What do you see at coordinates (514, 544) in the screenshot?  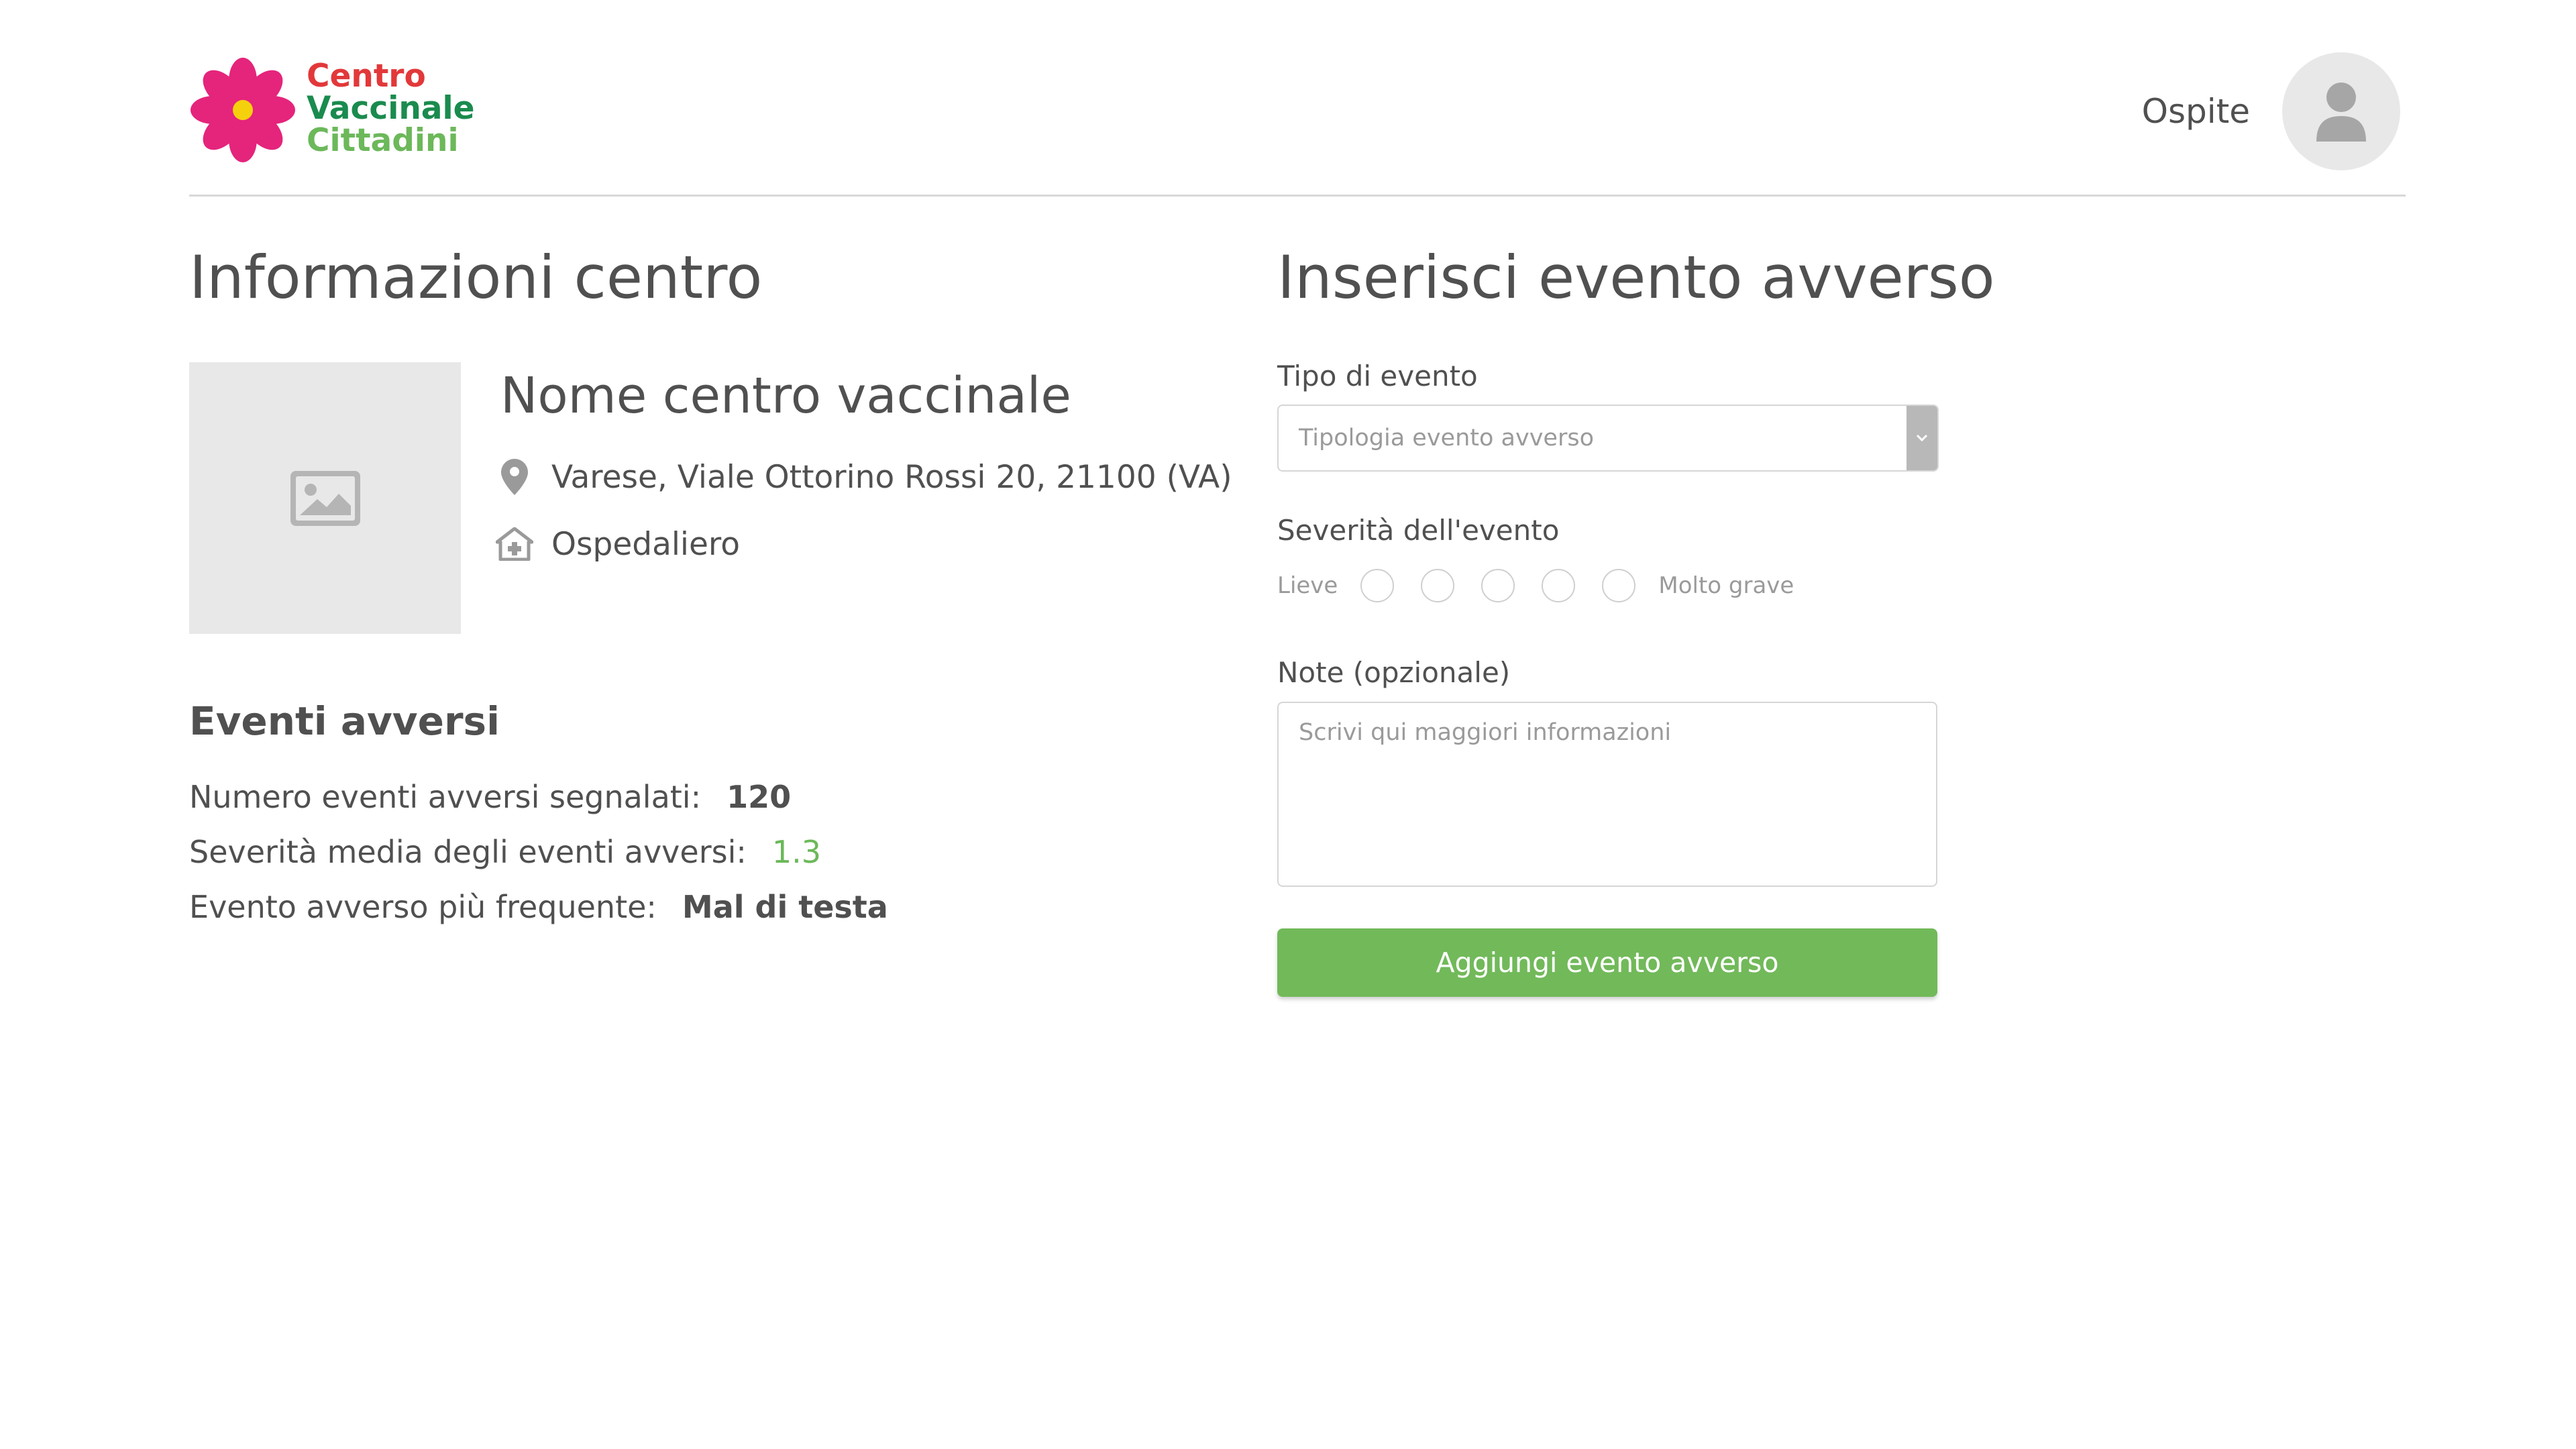 I see `hospital-icon` at bounding box center [514, 544].